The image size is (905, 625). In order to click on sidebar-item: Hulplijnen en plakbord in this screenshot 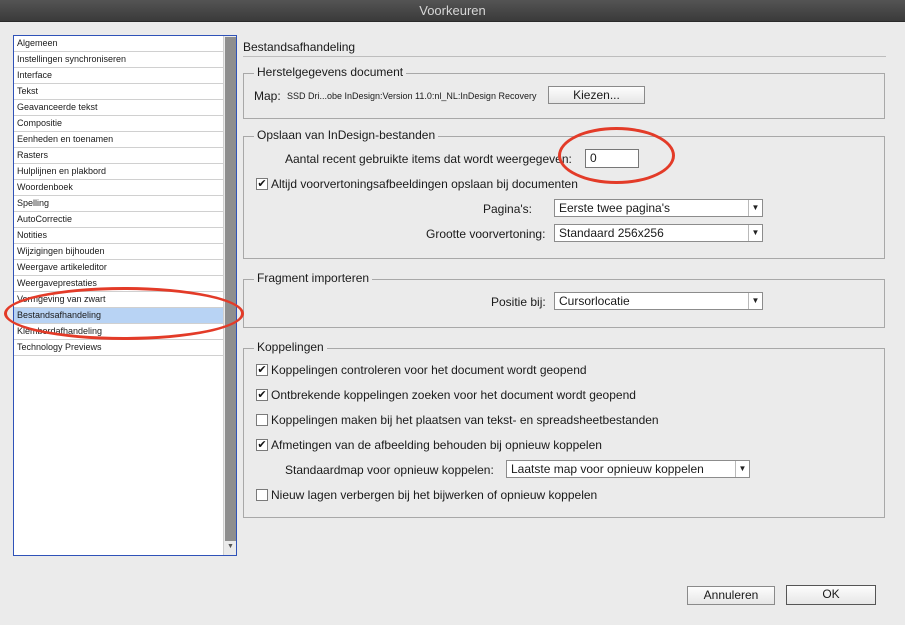, I will do `click(118, 172)`.